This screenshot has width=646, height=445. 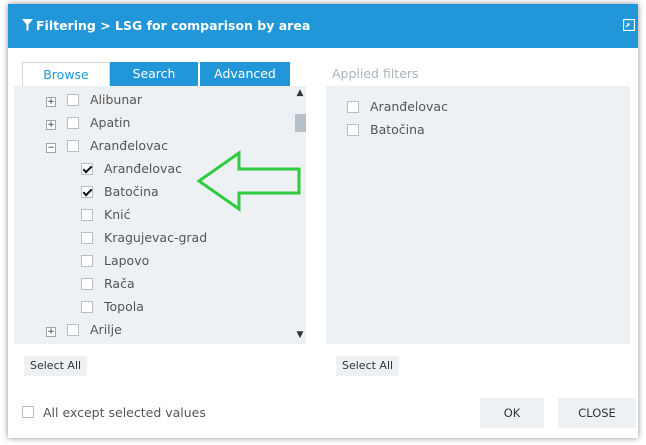 I want to click on collapse-icon: −, so click(x=51, y=148).